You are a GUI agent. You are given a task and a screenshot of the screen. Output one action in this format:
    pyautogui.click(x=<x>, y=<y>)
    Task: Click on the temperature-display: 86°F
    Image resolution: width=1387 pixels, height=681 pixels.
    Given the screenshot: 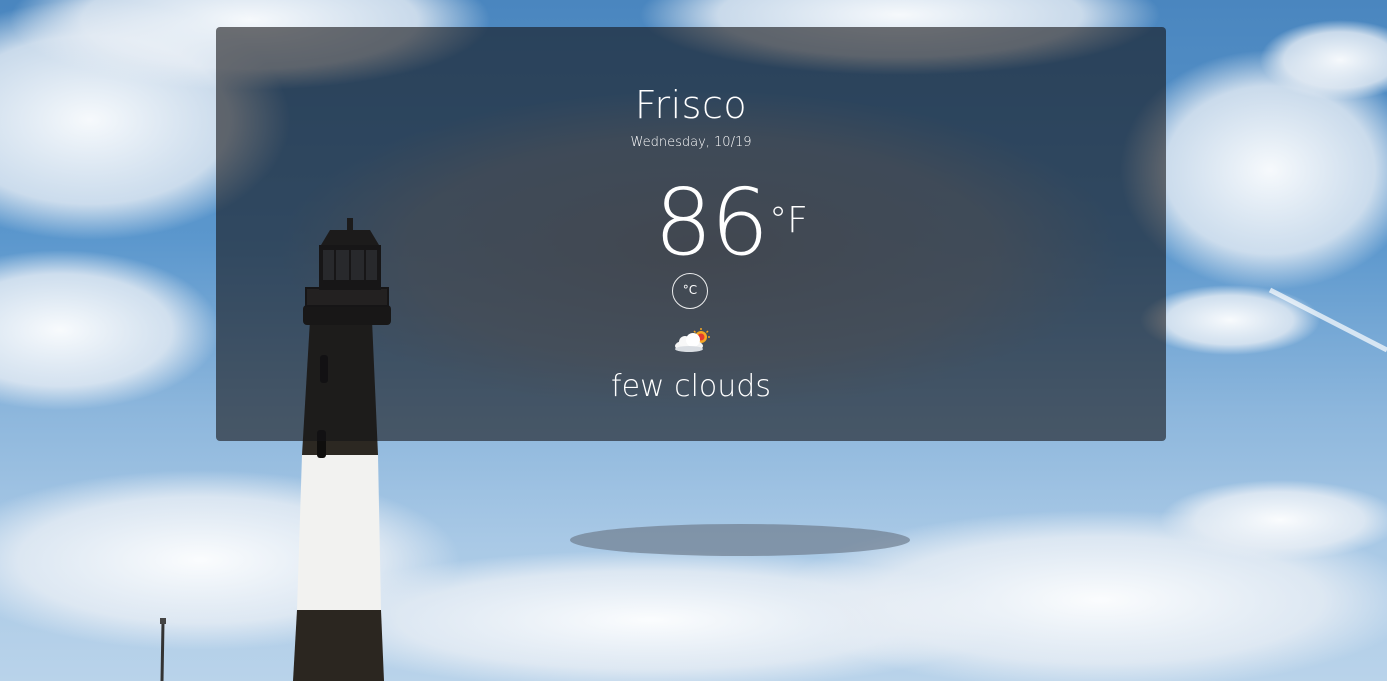 What is the action you would take?
    pyautogui.click(x=691, y=223)
    